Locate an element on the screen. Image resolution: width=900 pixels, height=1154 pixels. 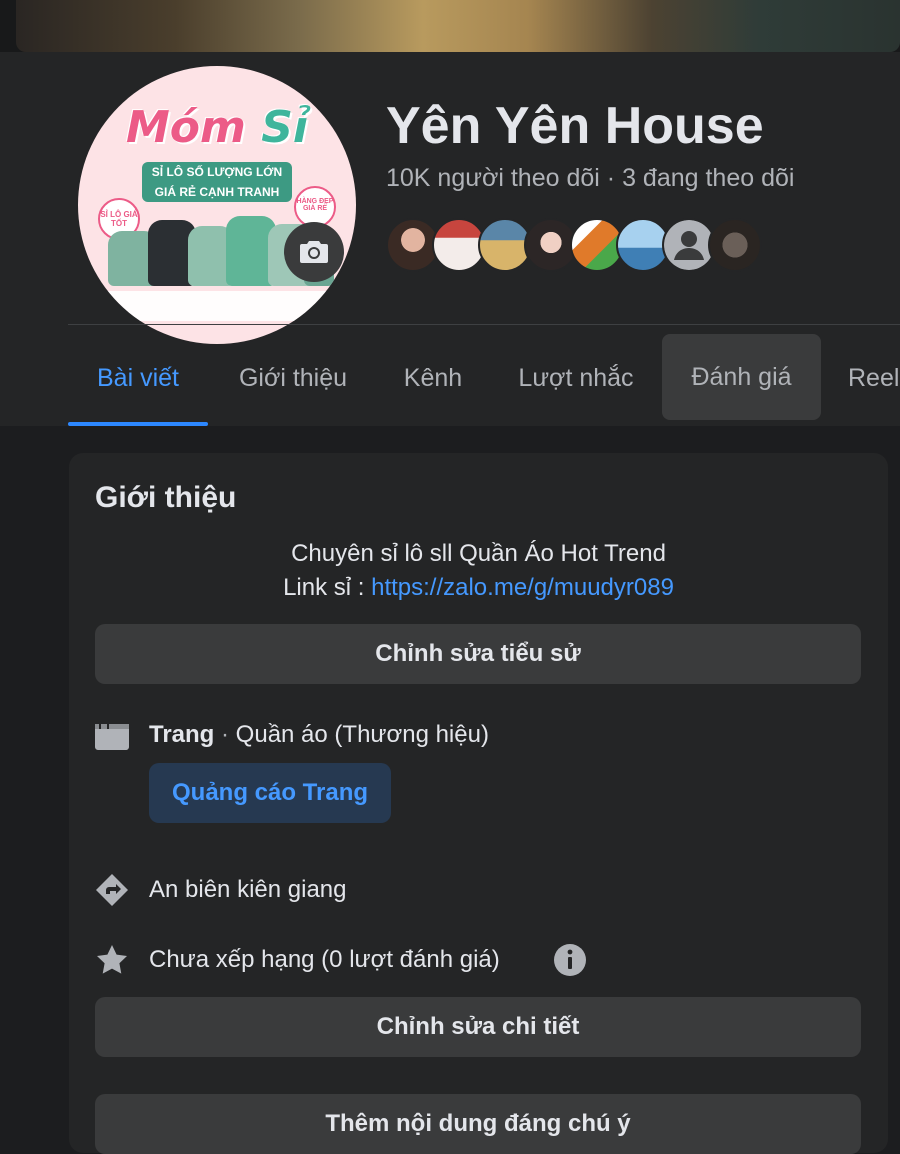
location-text: An biên kiên giang is located at coordinates (248, 889).